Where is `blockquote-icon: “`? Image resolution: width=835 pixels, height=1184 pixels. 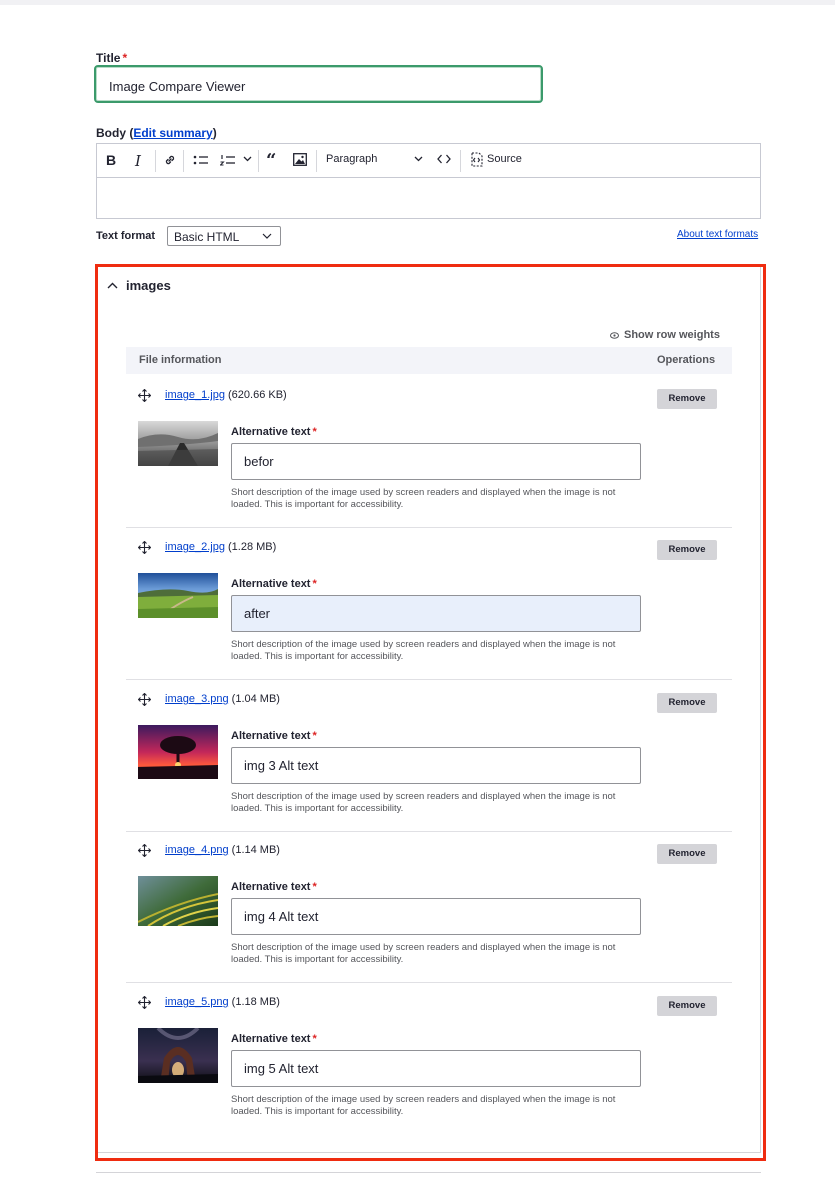 blockquote-icon: “ is located at coordinates (271, 160).